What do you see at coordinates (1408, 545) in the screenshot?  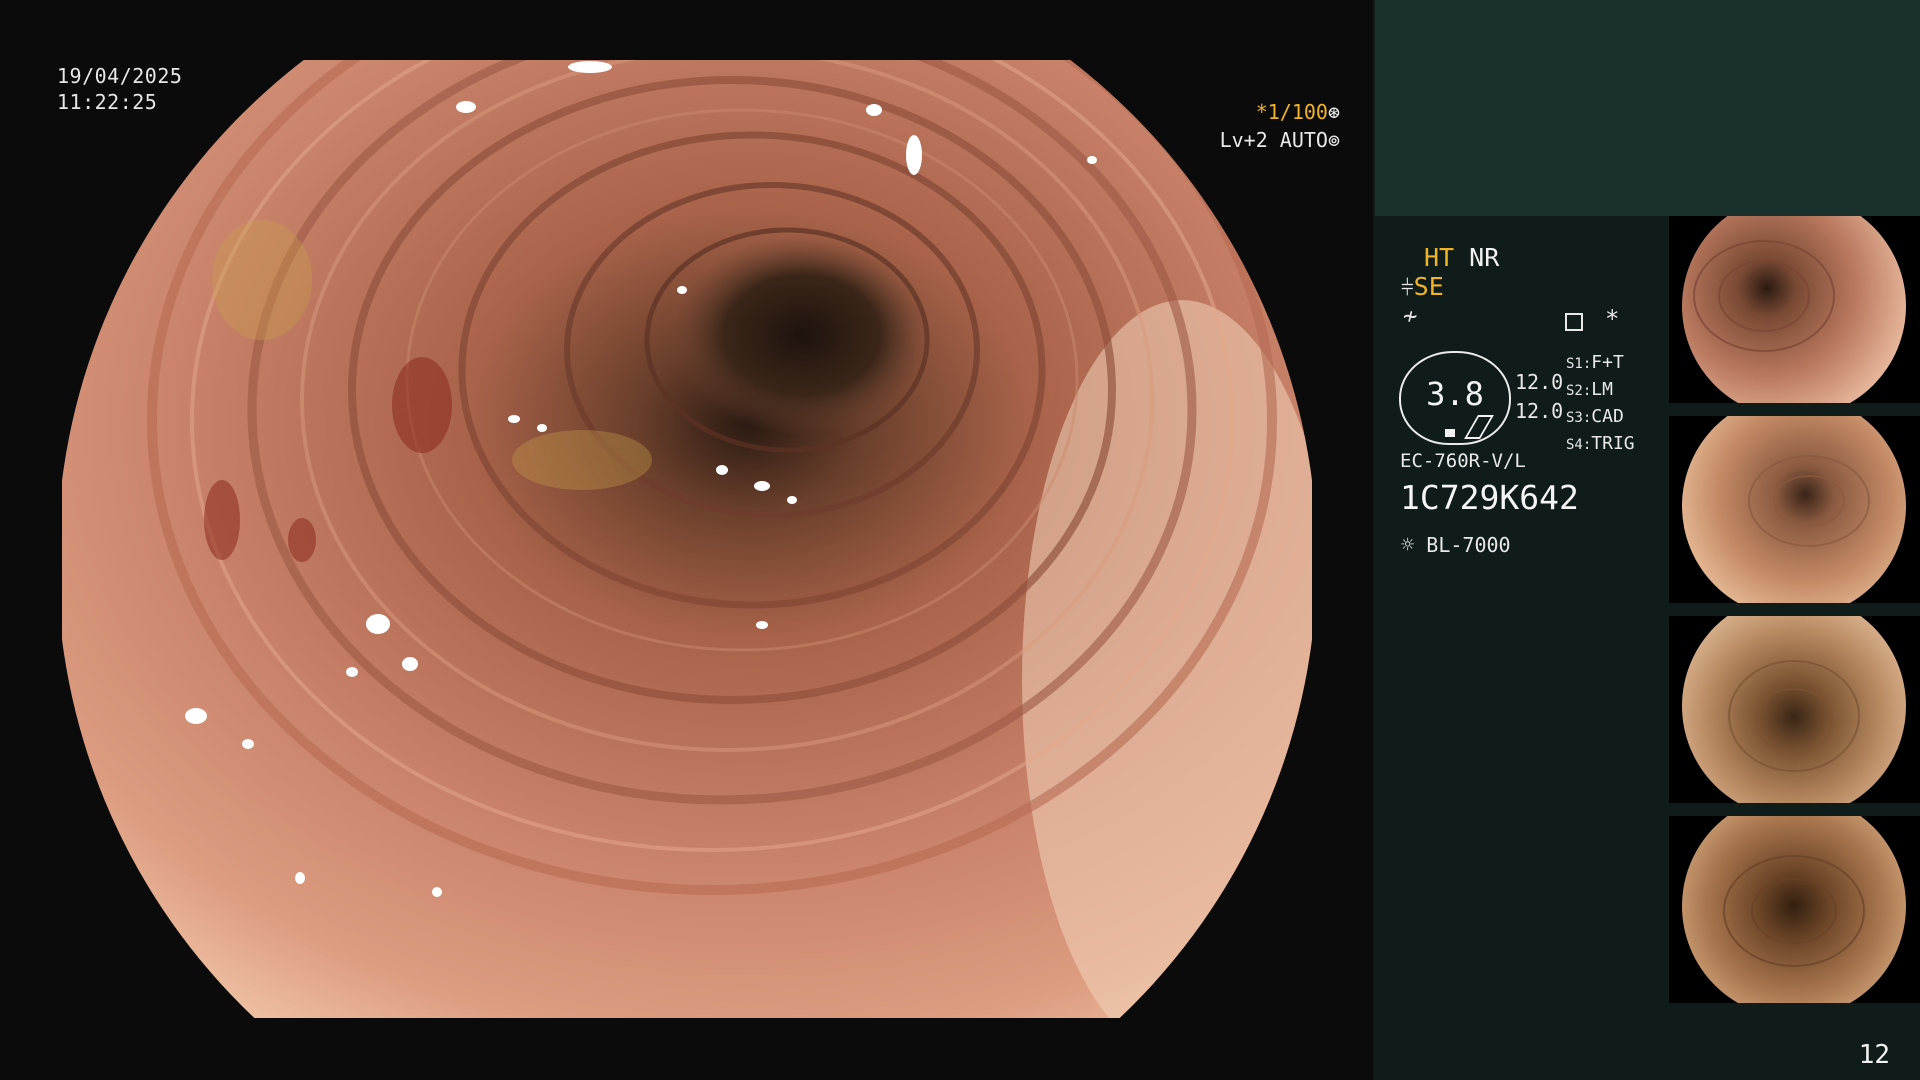 I see `light-source-icon: ☼` at bounding box center [1408, 545].